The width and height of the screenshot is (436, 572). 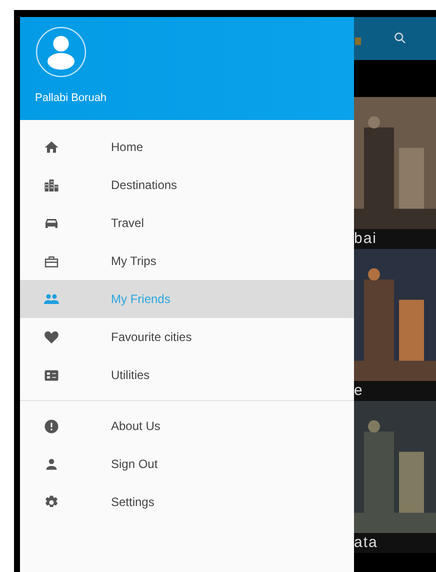 What do you see at coordinates (51, 502) in the screenshot?
I see `settings-icon` at bounding box center [51, 502].